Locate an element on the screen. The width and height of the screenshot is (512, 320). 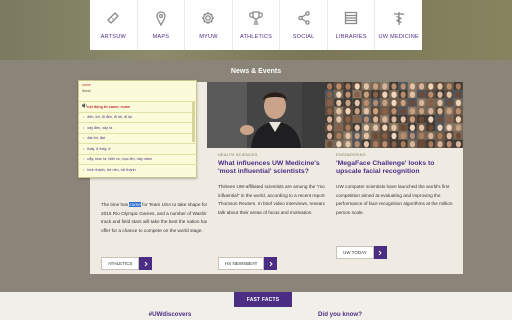
map-pin-icon is located at coordinates (161, 18).